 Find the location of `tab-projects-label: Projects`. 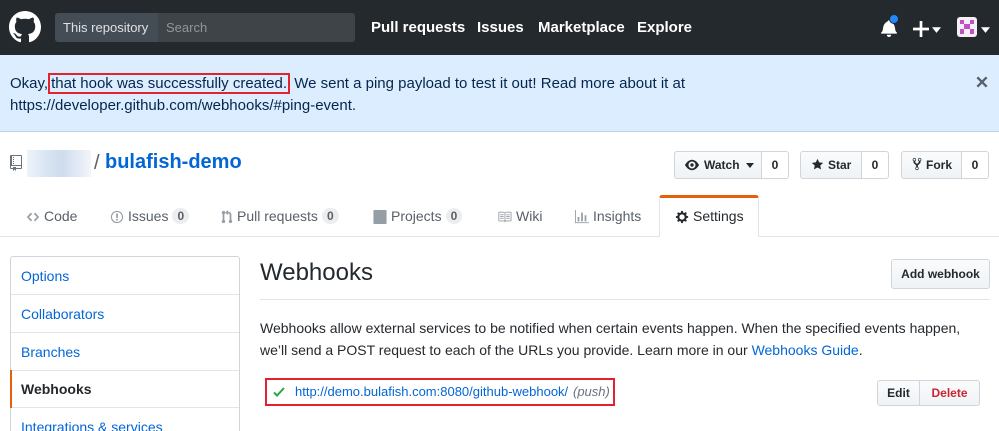

tab-projects-label: Projects is located at coordinates (416, 216).